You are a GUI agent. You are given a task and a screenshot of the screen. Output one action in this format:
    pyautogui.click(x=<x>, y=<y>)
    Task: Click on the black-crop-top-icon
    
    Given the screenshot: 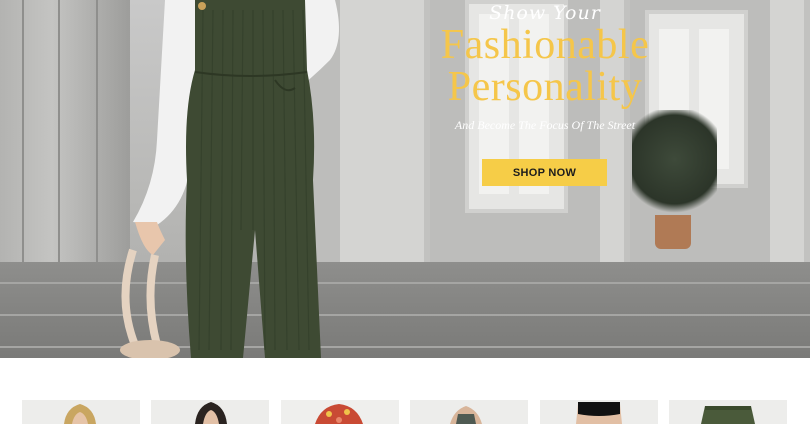 What is the action you would take?
    pyautogui.click(x=599, y=412)
    